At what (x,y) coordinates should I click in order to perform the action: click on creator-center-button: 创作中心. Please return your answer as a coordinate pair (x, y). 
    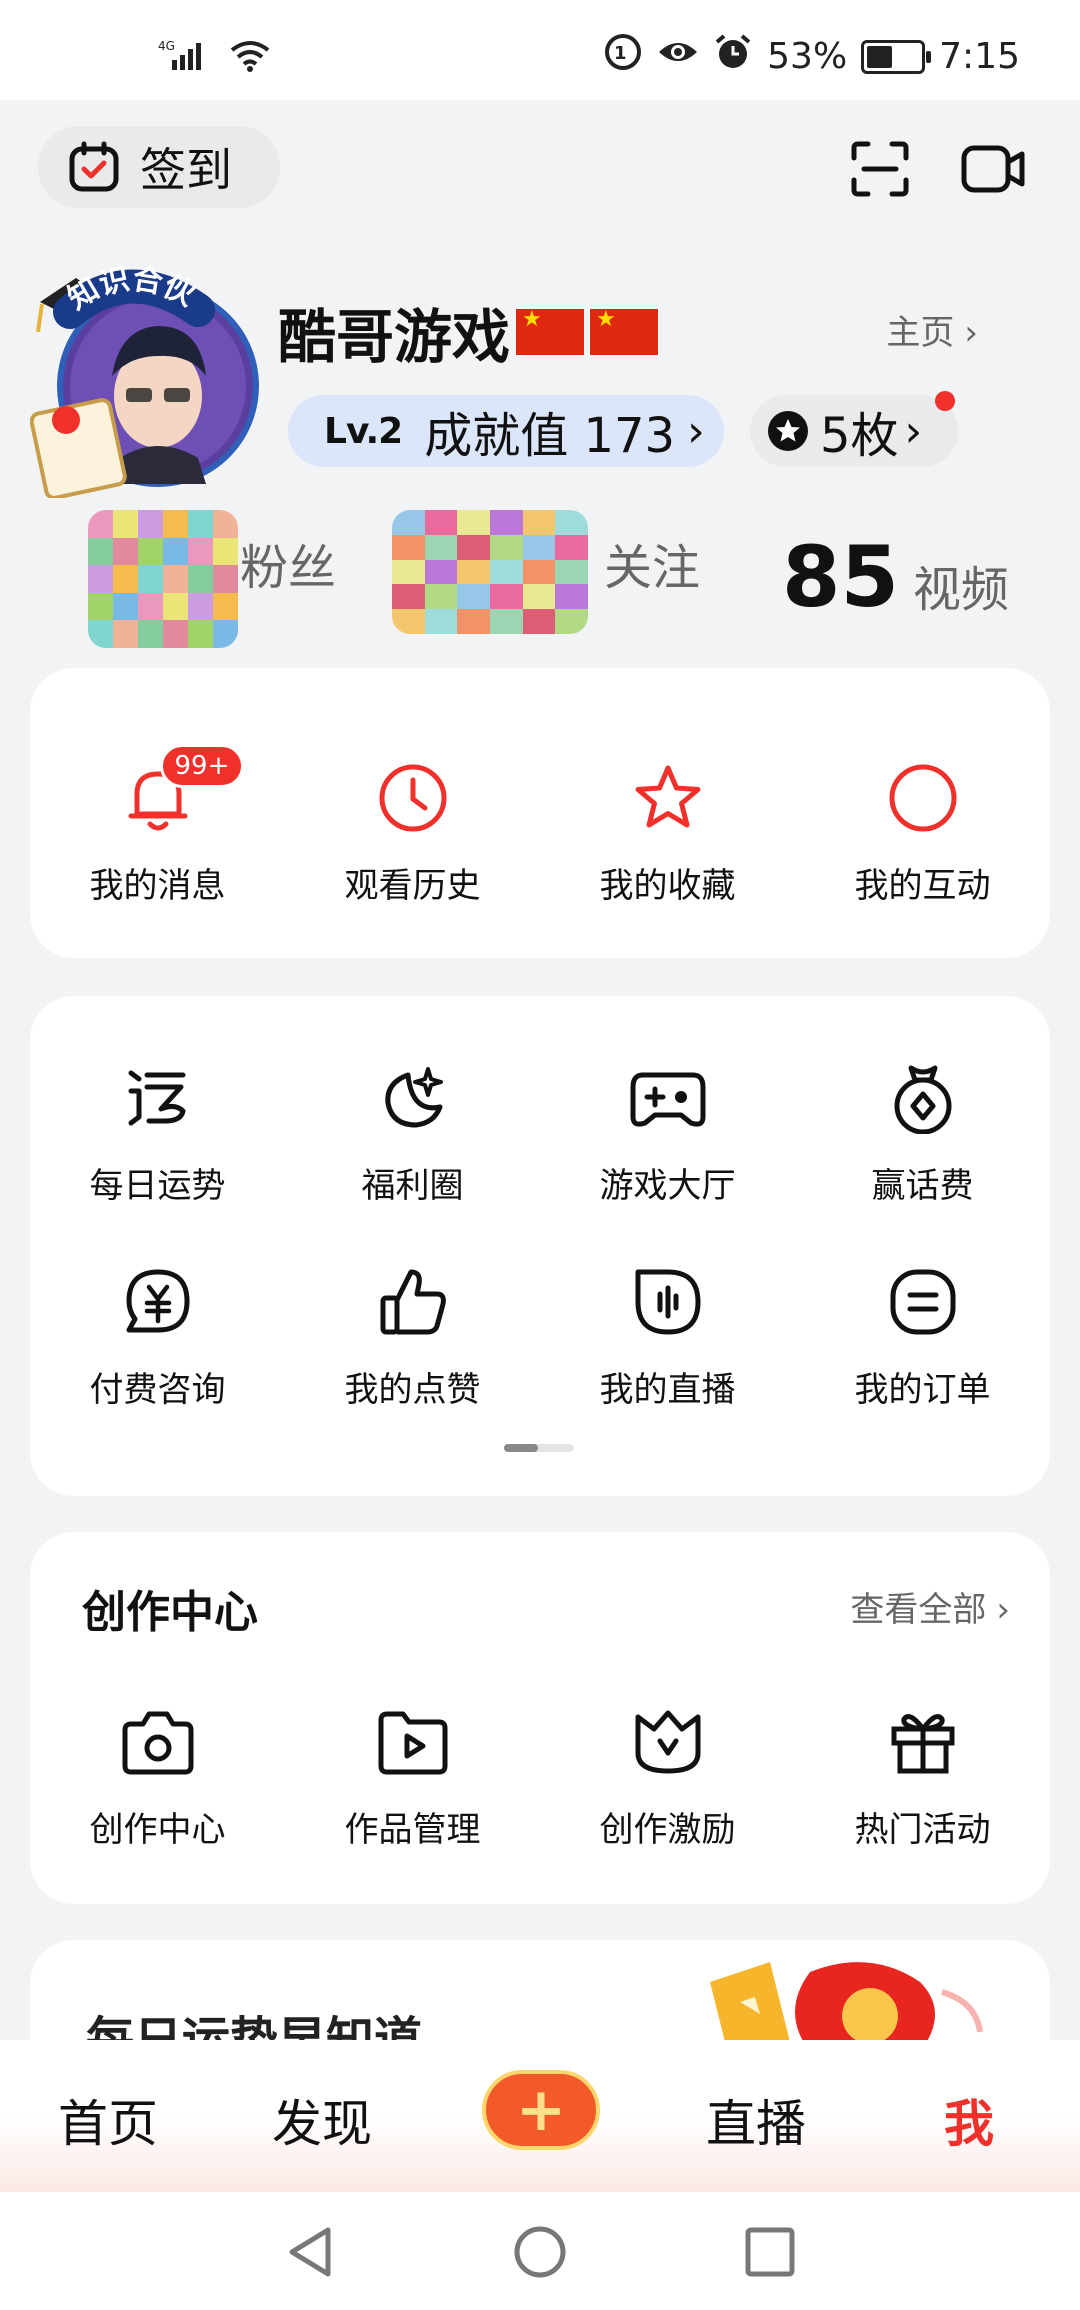
    Looking at the image, I should click on (157, 1775).